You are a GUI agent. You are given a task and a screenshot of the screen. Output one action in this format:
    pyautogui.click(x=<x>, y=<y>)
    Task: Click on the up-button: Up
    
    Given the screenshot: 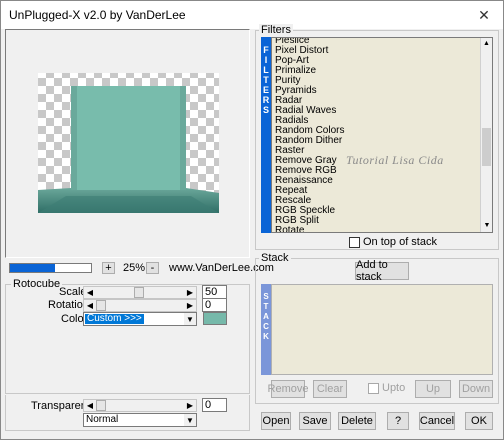 What is the action you would take?
    pyautogui.click(x=433, y=389)
    